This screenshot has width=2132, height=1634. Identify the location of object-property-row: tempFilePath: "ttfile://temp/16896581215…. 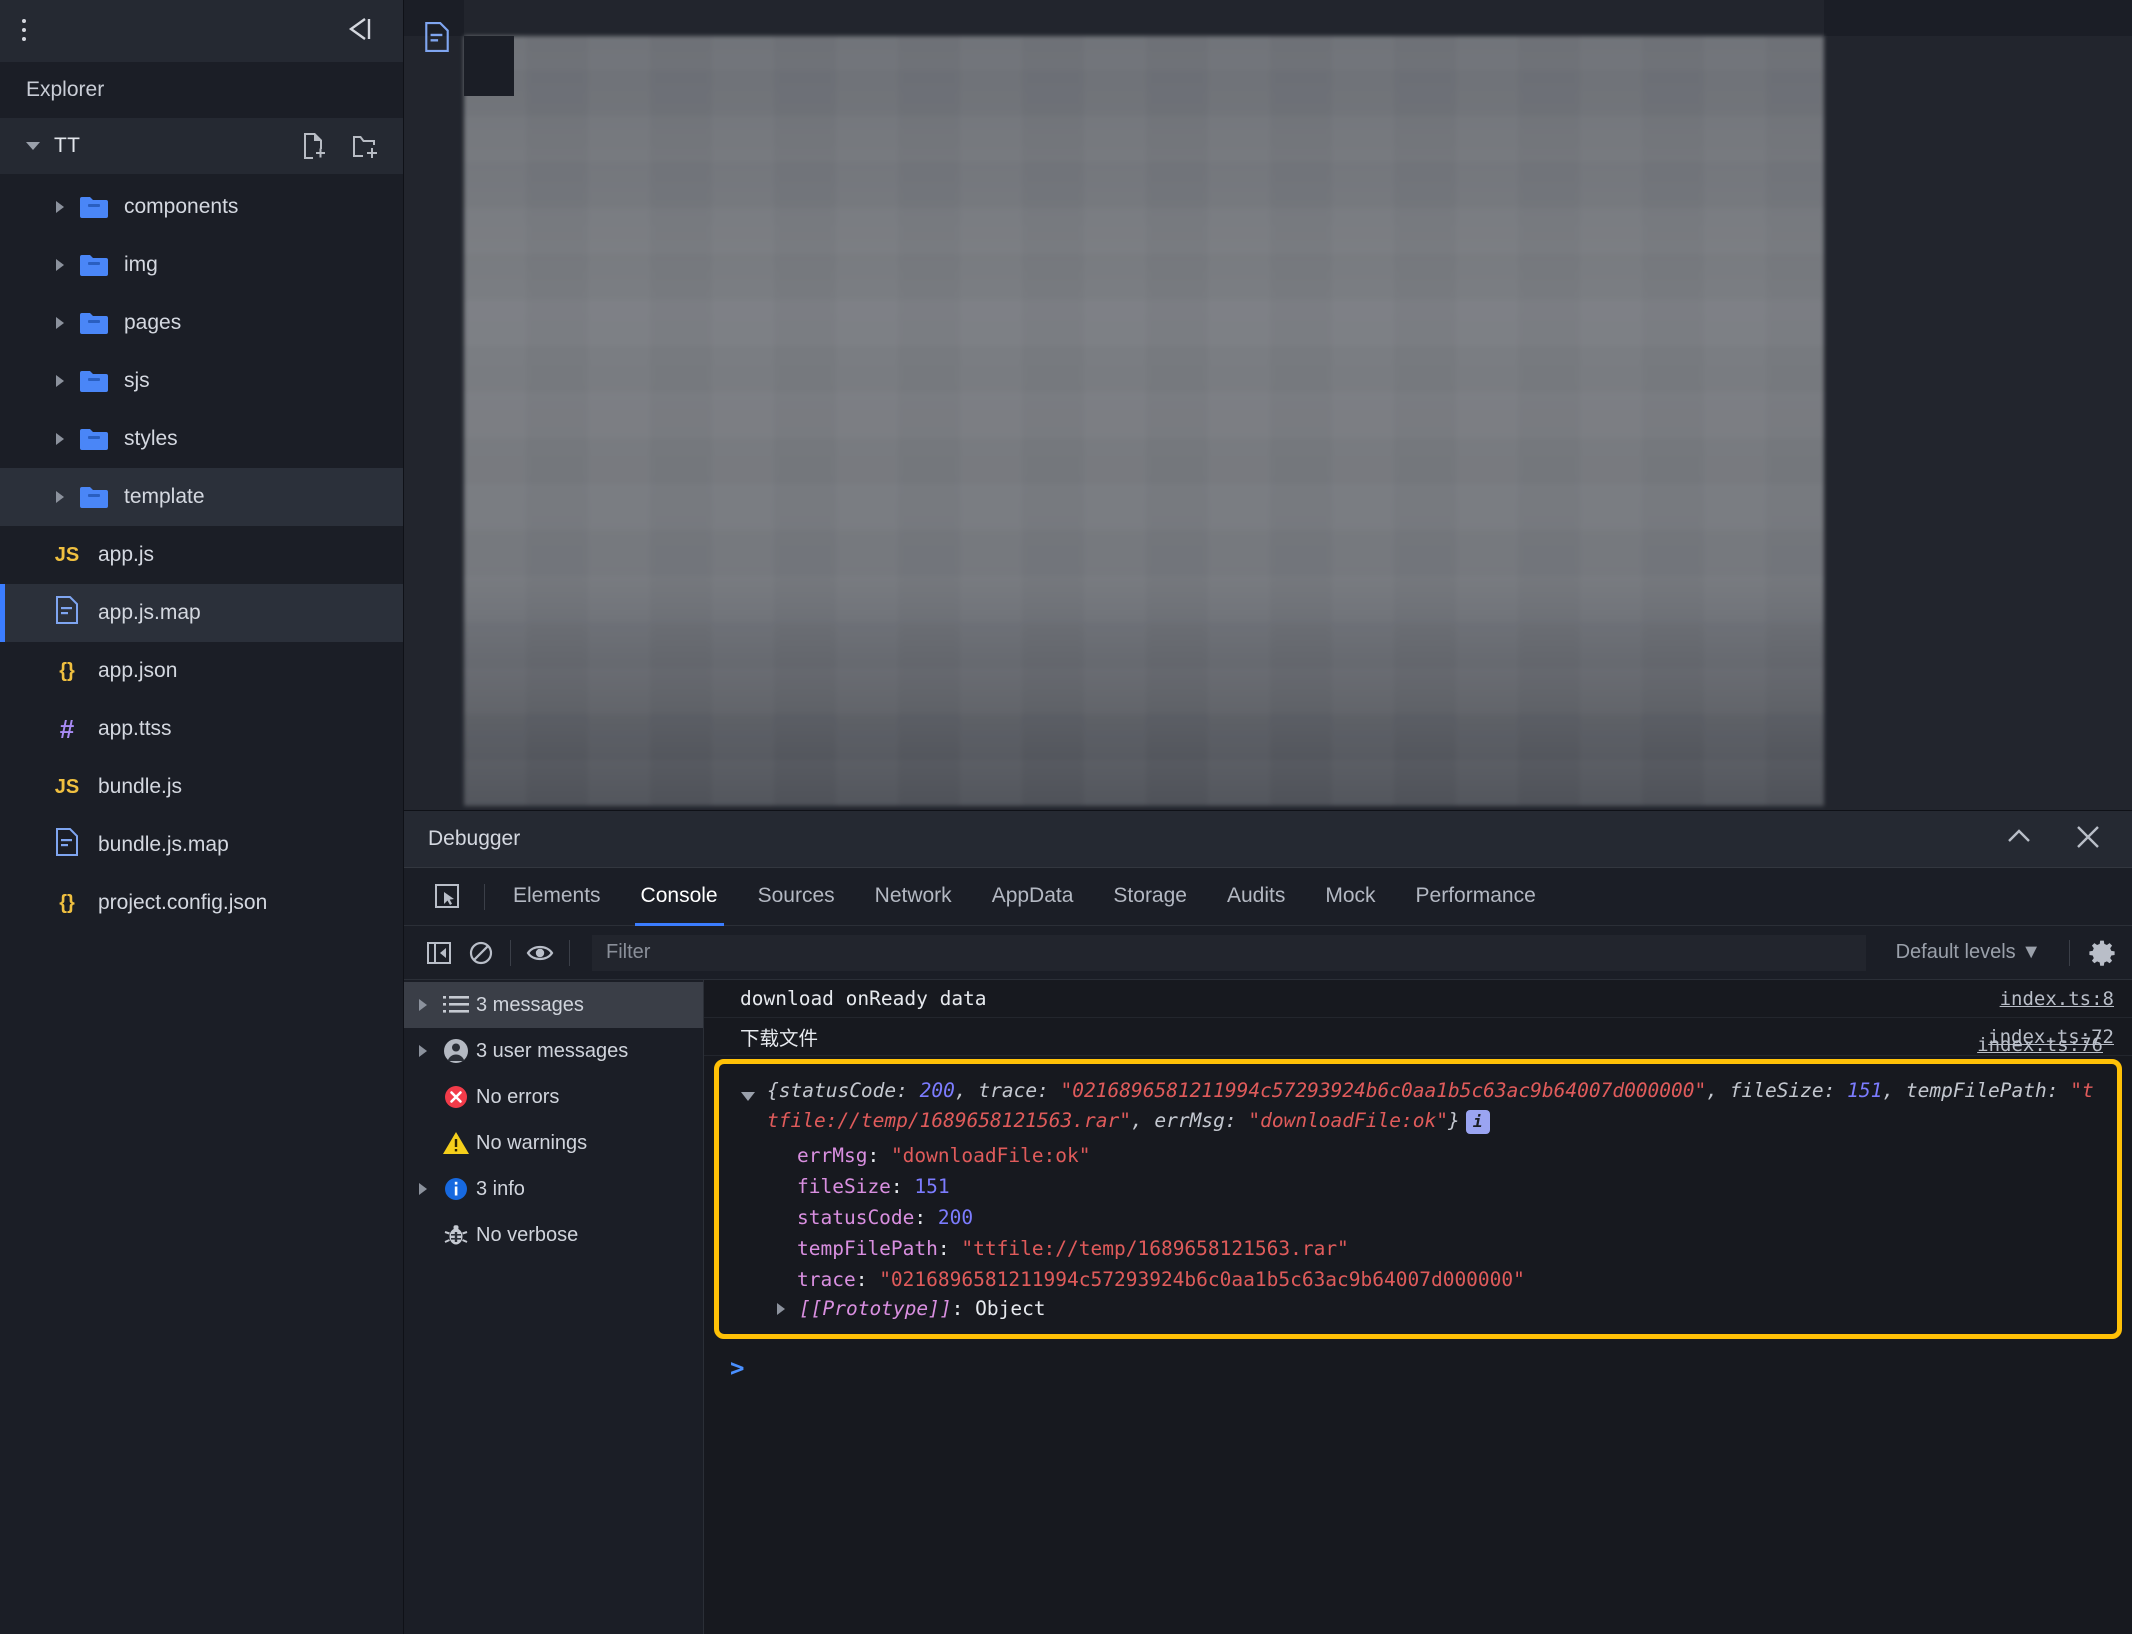
(1457, 1248).